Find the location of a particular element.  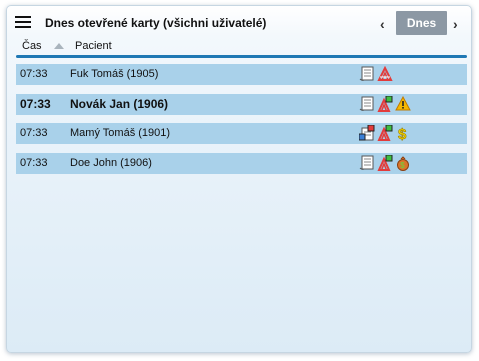

money-bag-icon: $ is located at coordinates (403, 163).